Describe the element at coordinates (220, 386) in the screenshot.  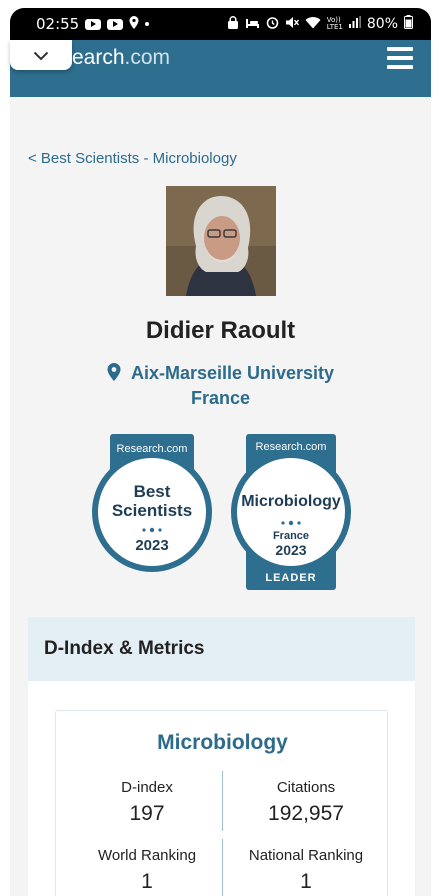
I see `affiliation: Aix-Marseille University France` at that location.